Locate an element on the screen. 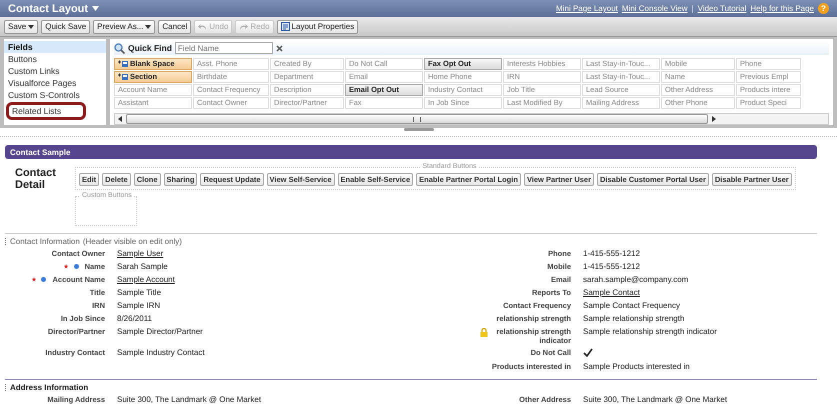 This screenshot has width=837, height=420. layout-title-menu: Contact Layout is located at coordinates (54, 8).